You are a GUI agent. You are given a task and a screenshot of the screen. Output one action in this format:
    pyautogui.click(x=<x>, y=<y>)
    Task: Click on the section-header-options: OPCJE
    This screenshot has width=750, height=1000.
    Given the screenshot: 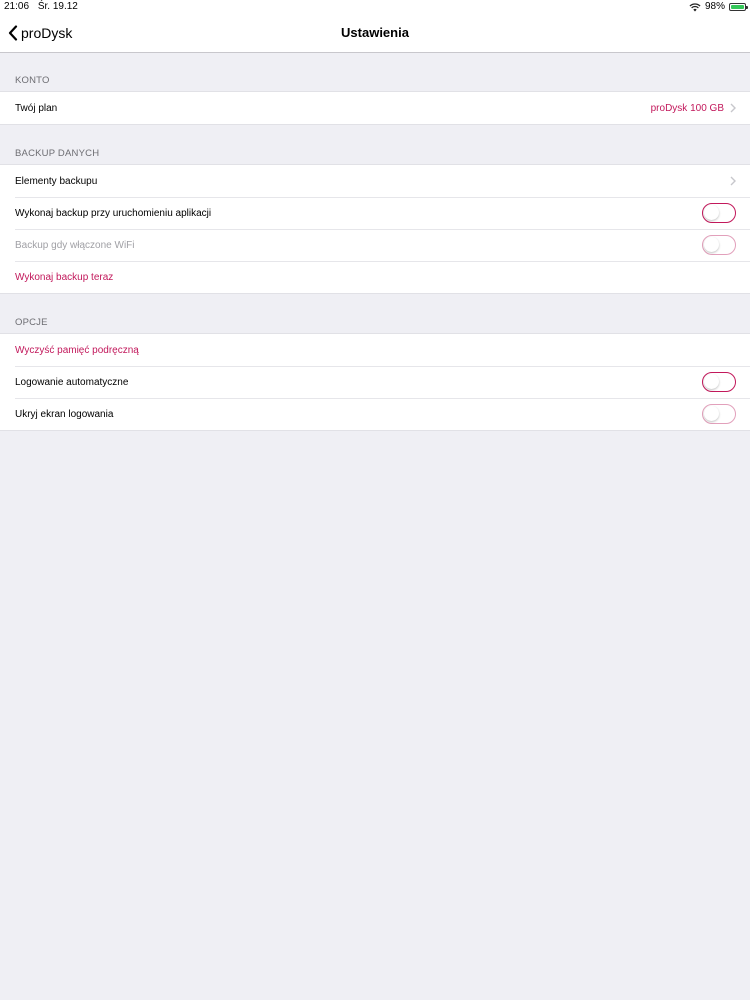 What is the action you would take?
    pyautogui.click(x=31, y=322)
    